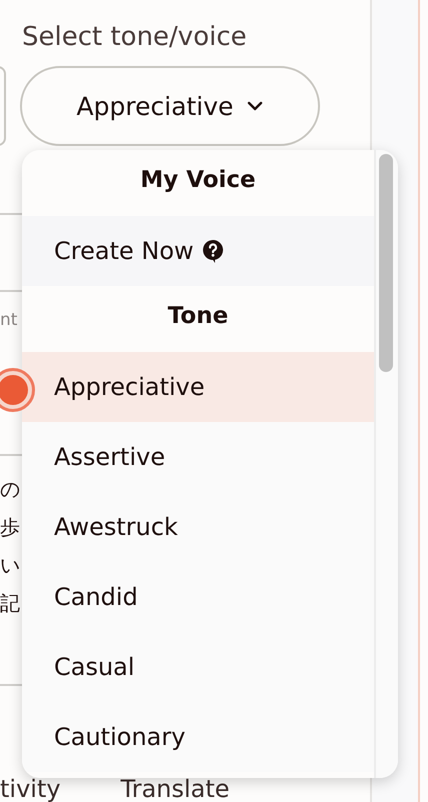 Image resolution: width=428 pixels, height=802 pixels. I want to click on field-label: Select tone/voice, so click(135, 38).